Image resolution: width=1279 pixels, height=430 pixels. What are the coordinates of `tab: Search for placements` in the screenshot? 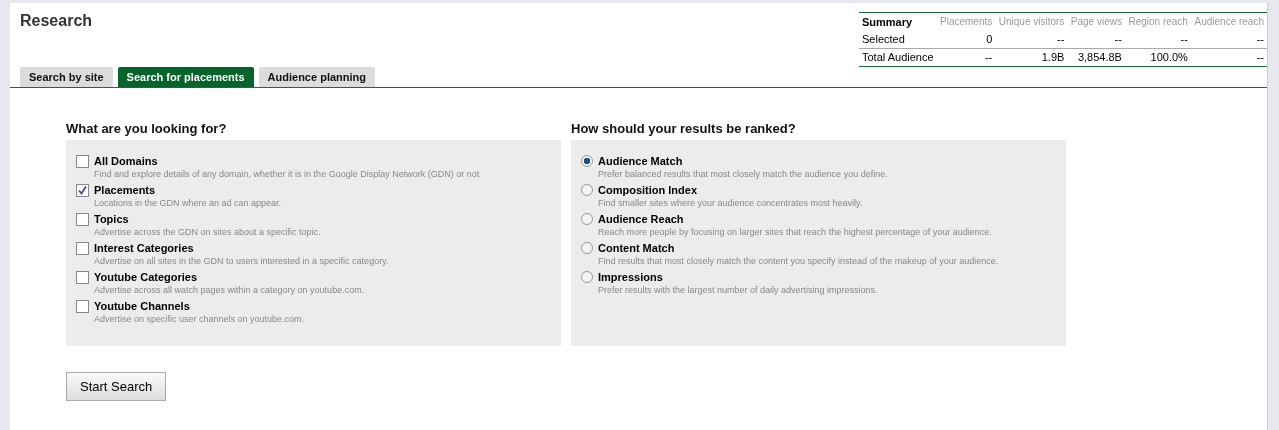 It's located at (185, 77).